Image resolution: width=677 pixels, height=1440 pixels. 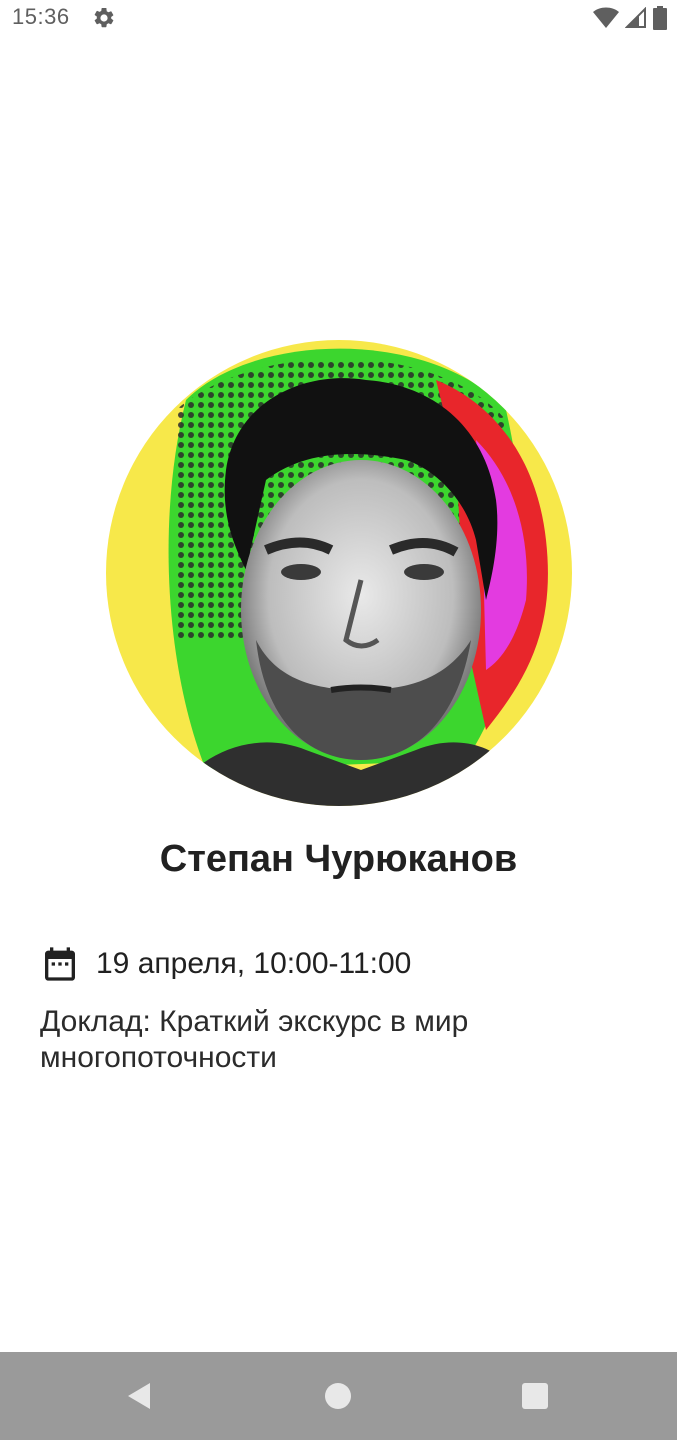 I want to click on wifi-icon, so click(x=606, y=17).